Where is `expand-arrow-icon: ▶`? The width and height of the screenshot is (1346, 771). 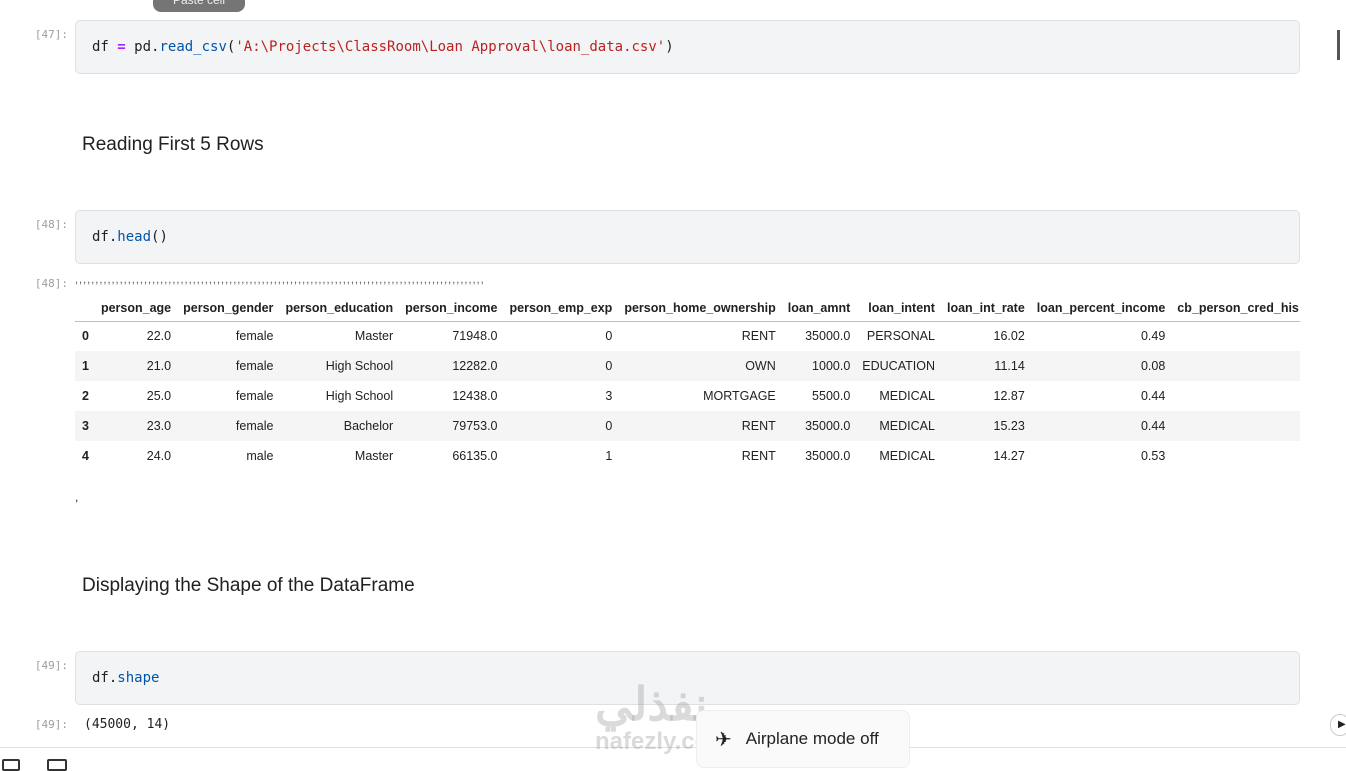
expand-arrow-icon: ▶ is located at coordinates (1338, 725).